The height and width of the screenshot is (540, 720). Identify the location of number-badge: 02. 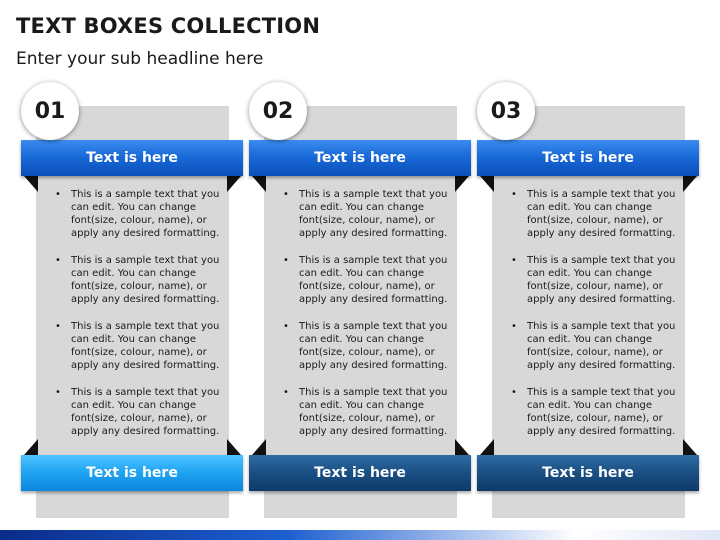
(278, 111).